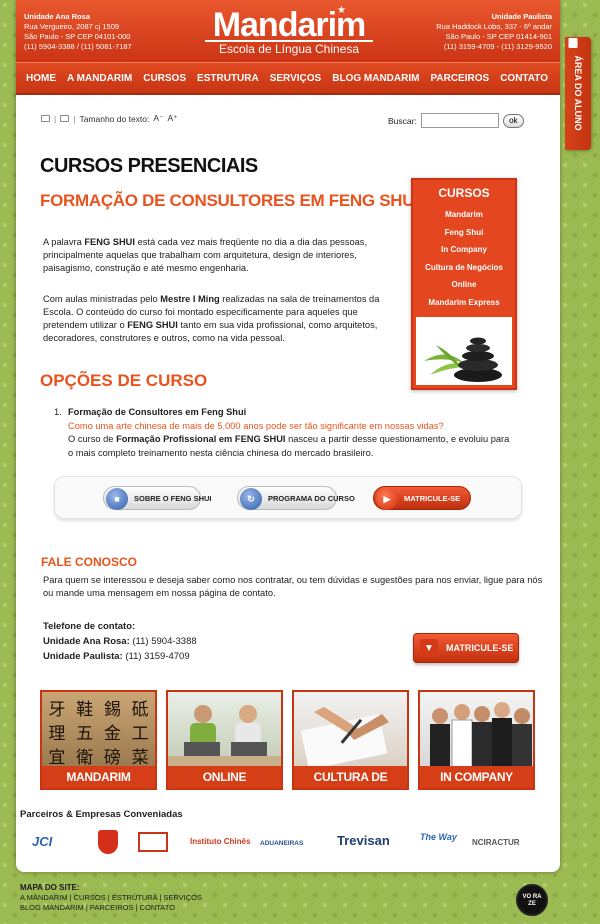  What do you see at coordinates (100, 733) in the screenshot?
I see `chinese-characters: 牙 鞋 錫 砥 理 五 金 工 宜 衛 磅 菜` at bounding box center [100, 733].